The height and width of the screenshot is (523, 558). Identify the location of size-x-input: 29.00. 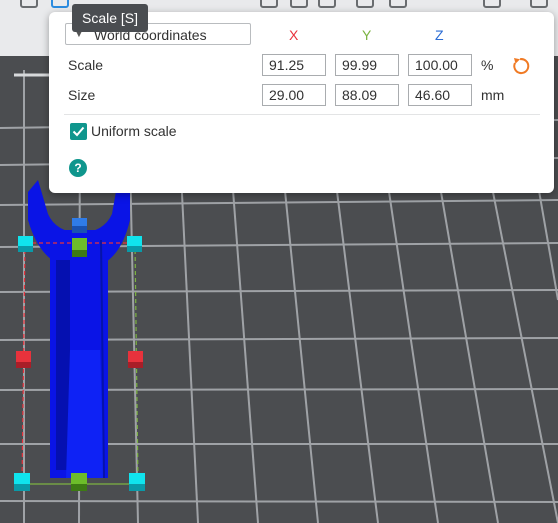
(294, 95).